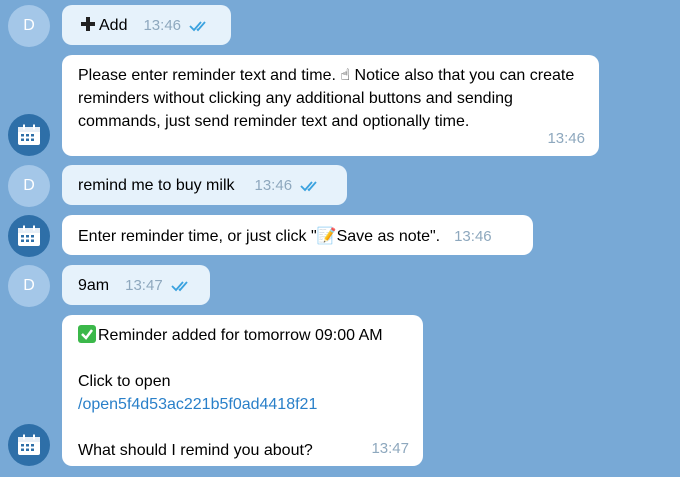 This screenshot has width=680, height=477. Describe the element at coordinates (87, 334) in the screenshot. I see `checkmark-icon` at that location.